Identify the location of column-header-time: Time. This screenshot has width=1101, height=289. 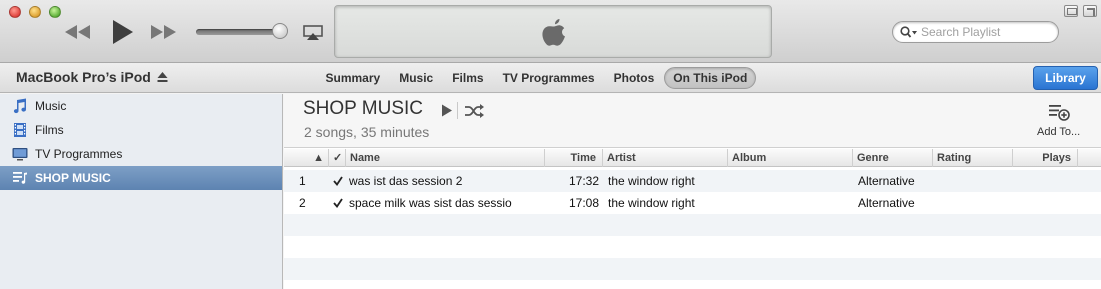
(574, 158).